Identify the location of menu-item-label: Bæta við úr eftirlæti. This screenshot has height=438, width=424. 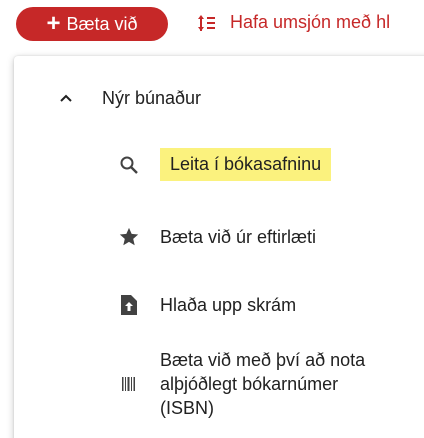
(238, 236).